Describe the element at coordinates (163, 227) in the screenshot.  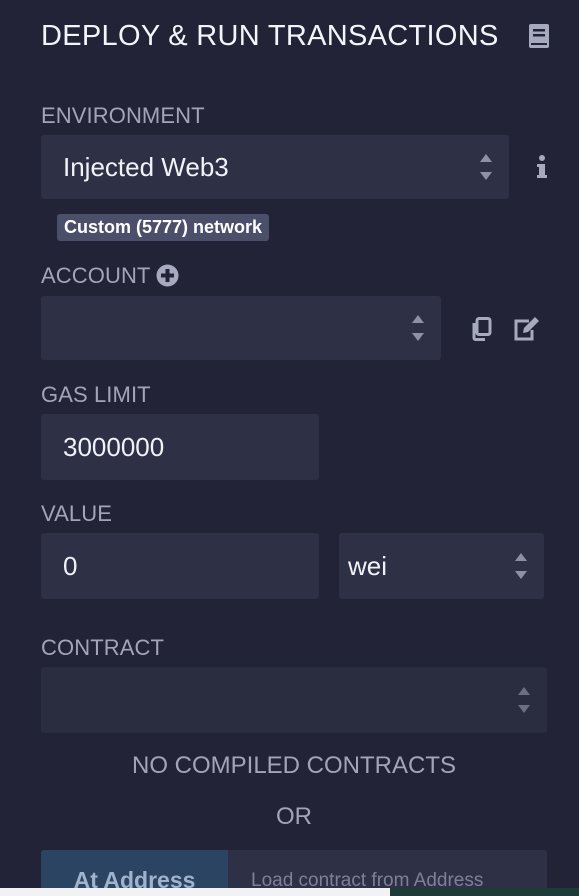
I see `network-badge: Custom (5777) network` at that location.